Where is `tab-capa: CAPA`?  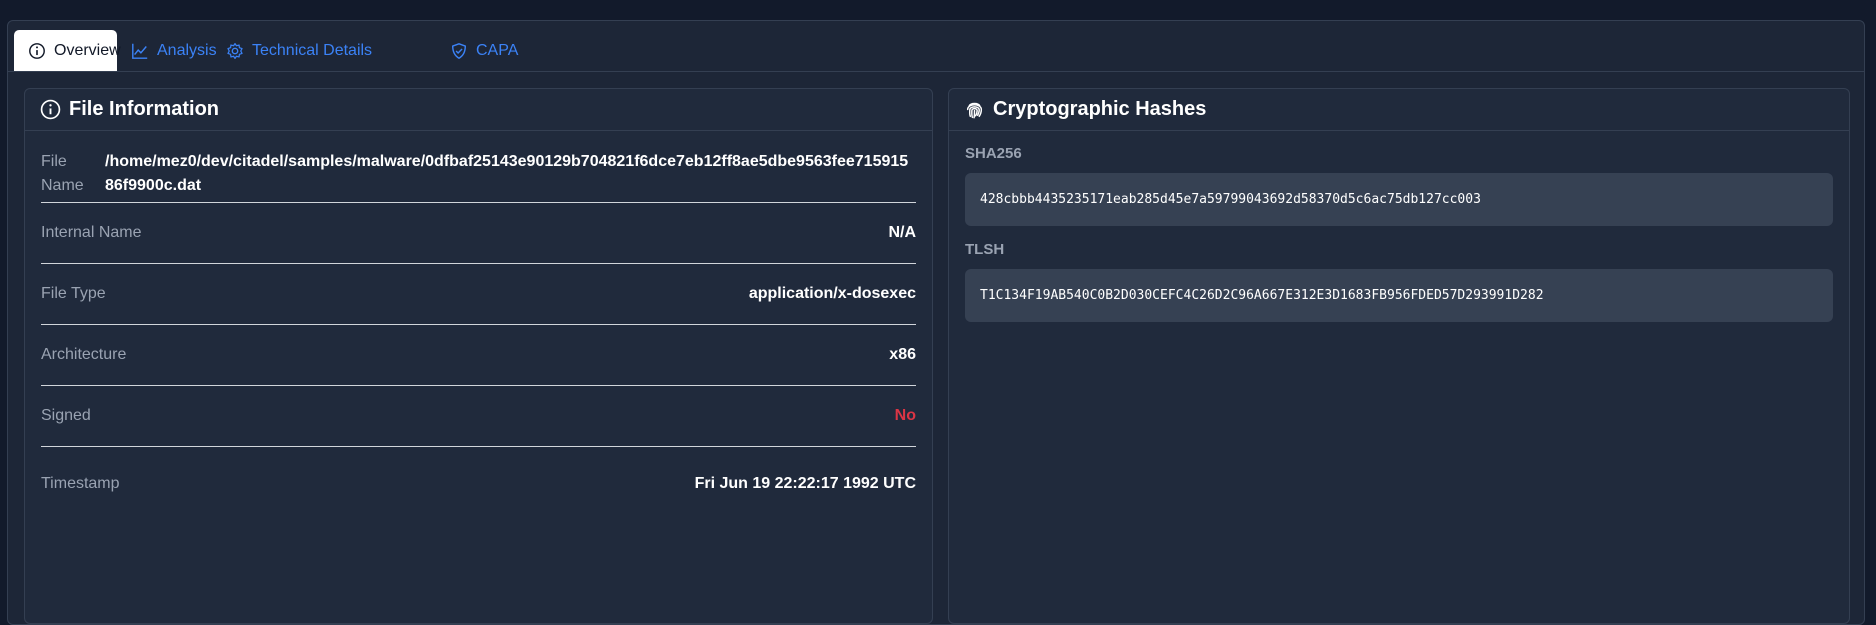
tab-capa: CAPA is located at coordinates (484, 50).